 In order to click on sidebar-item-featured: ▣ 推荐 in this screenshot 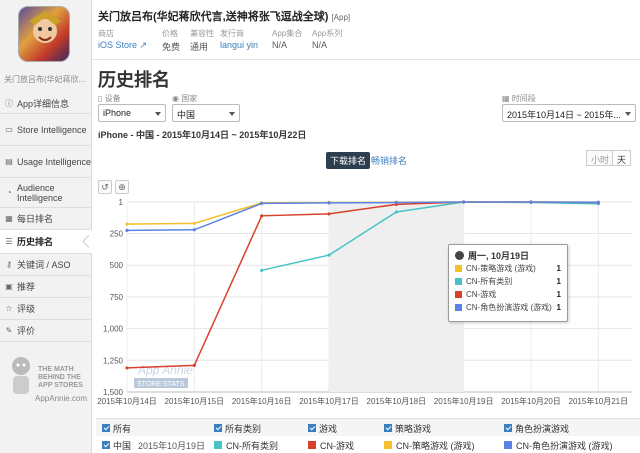, I will do `click(46, 287)`.